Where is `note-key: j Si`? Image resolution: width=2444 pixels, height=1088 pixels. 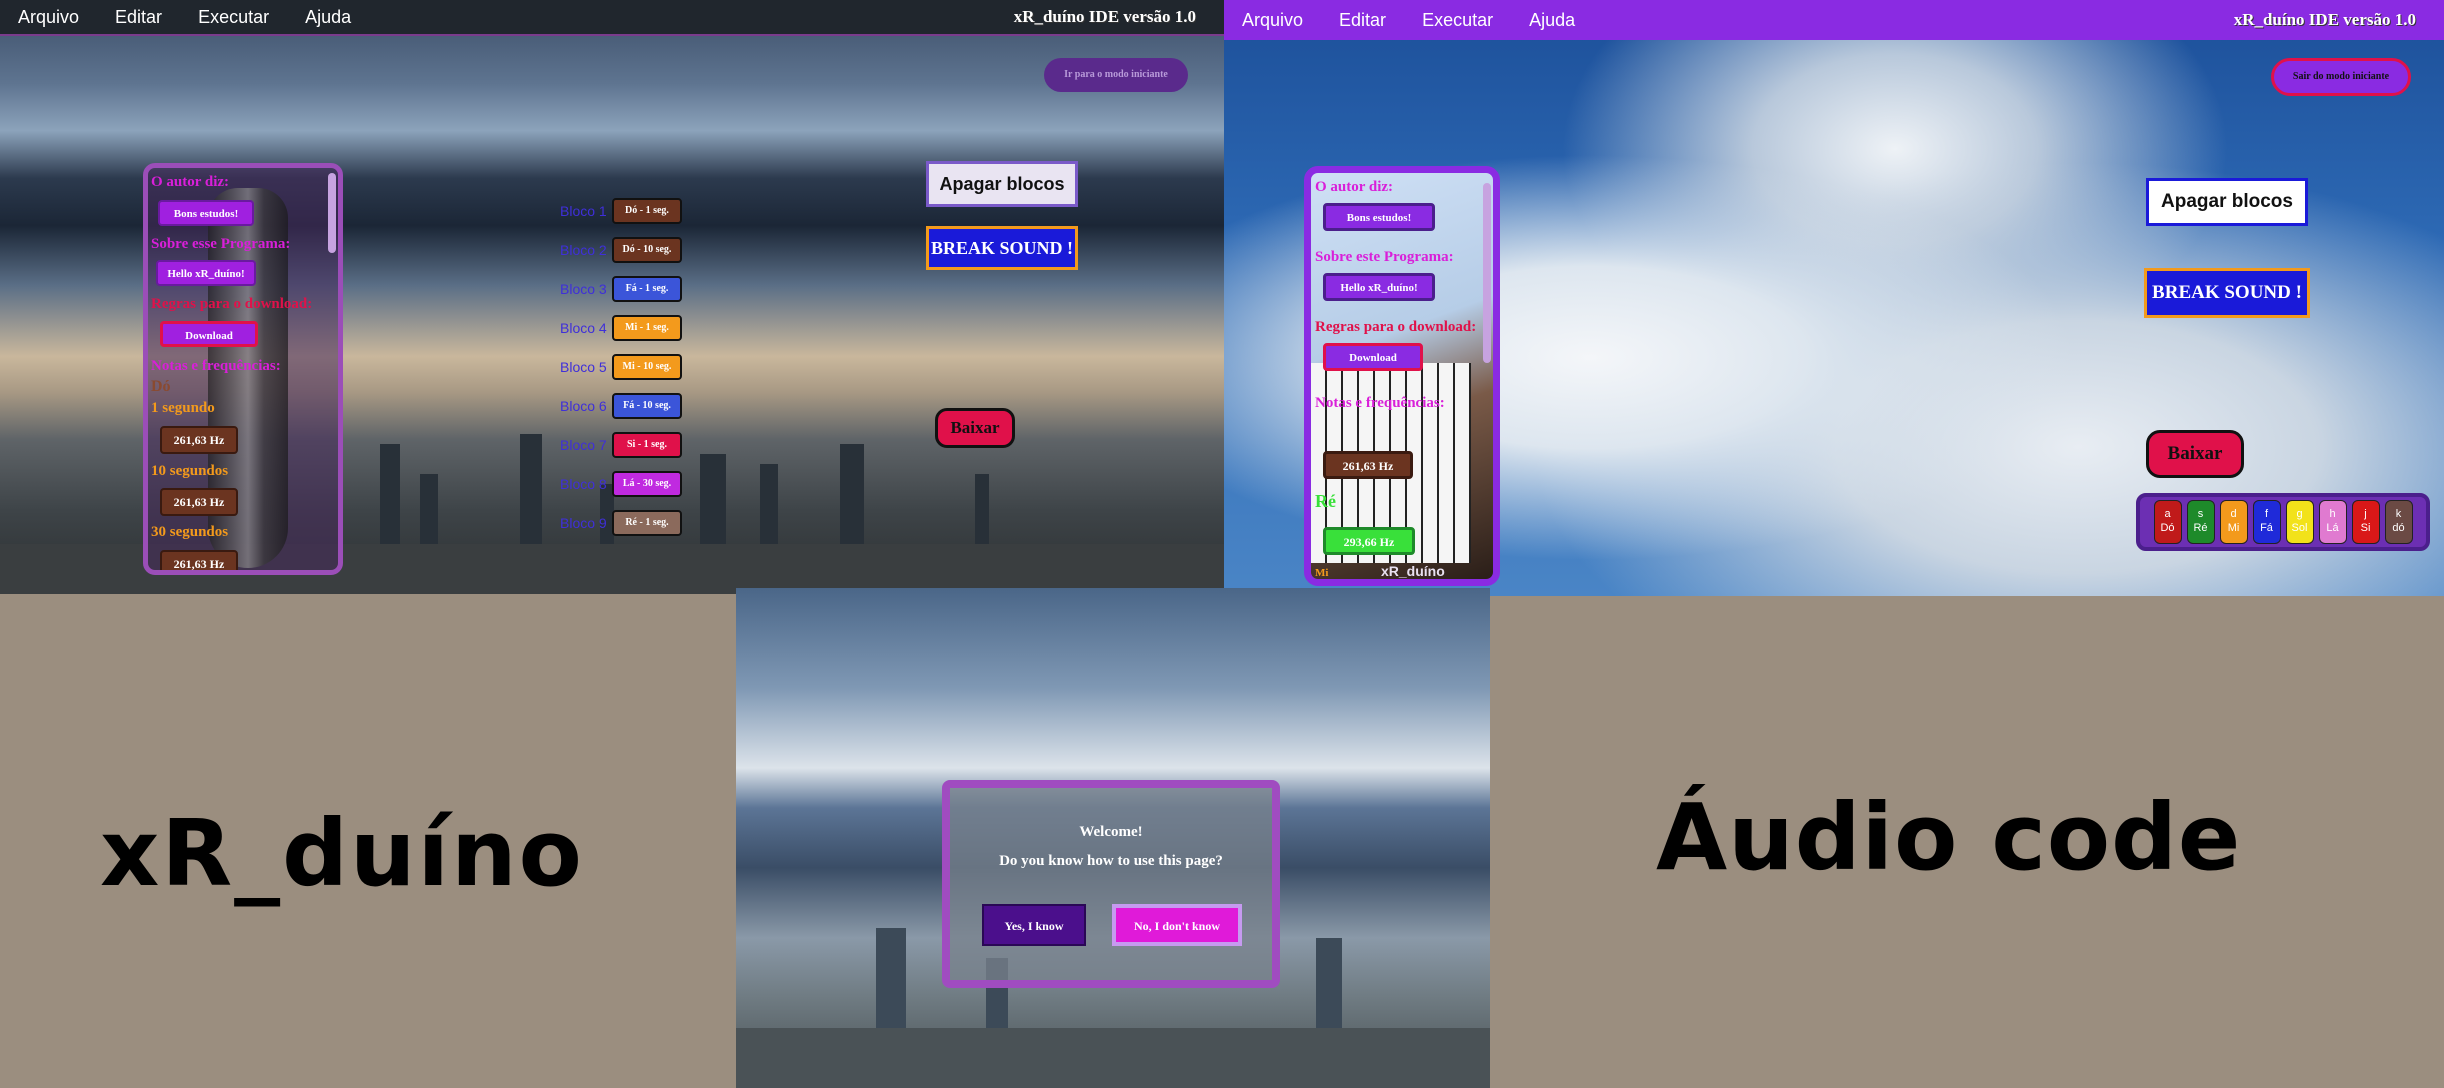
note-key: j Si is located at coordinates (2365, 522).